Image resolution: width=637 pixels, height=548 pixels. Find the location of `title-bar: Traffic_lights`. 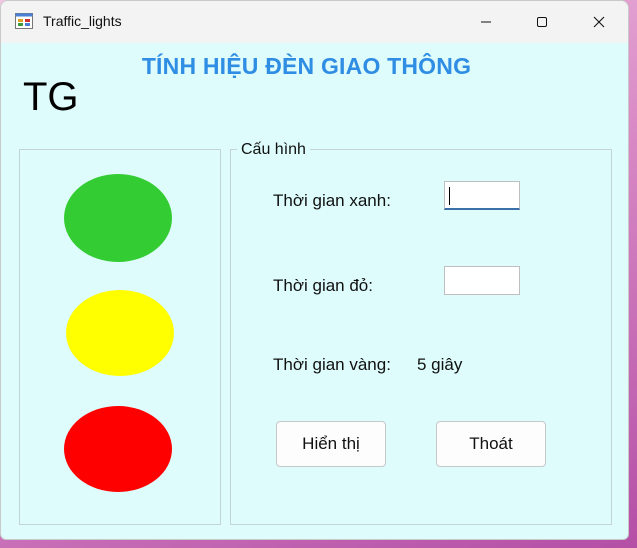

title-bar: Traffic_lights is located at coordinates (314, 22).